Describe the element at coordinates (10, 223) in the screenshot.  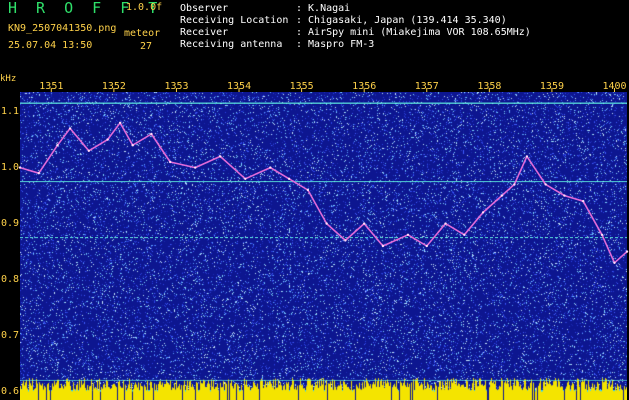
I see `y-tick-label: 0.9` at that location.